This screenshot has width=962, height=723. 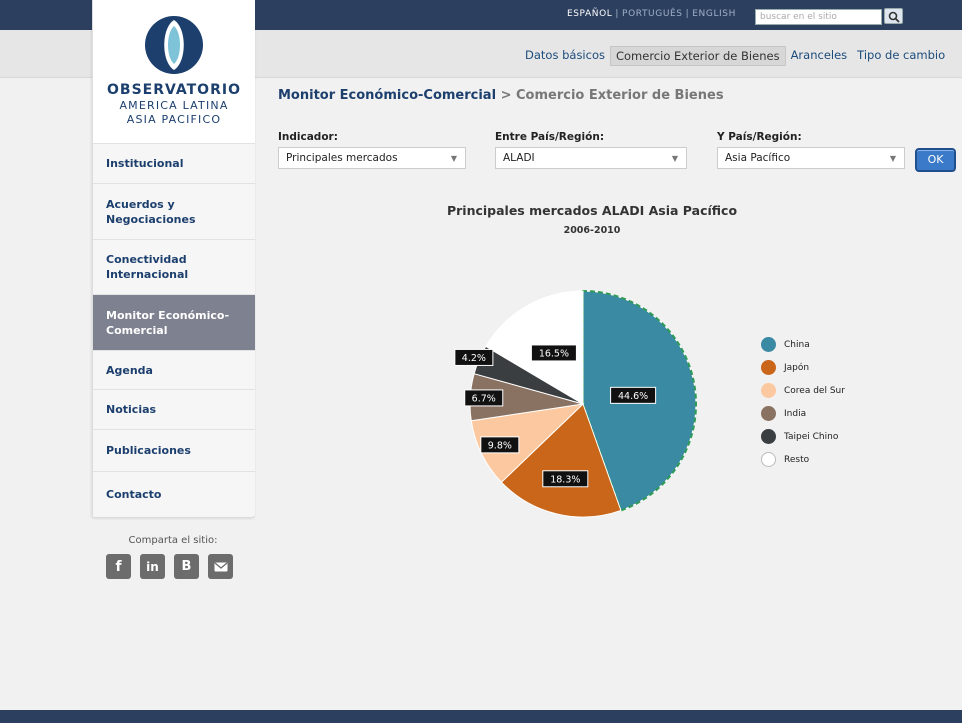 I want to click on svg-text: 18.3%, so click(x=565, y=479).